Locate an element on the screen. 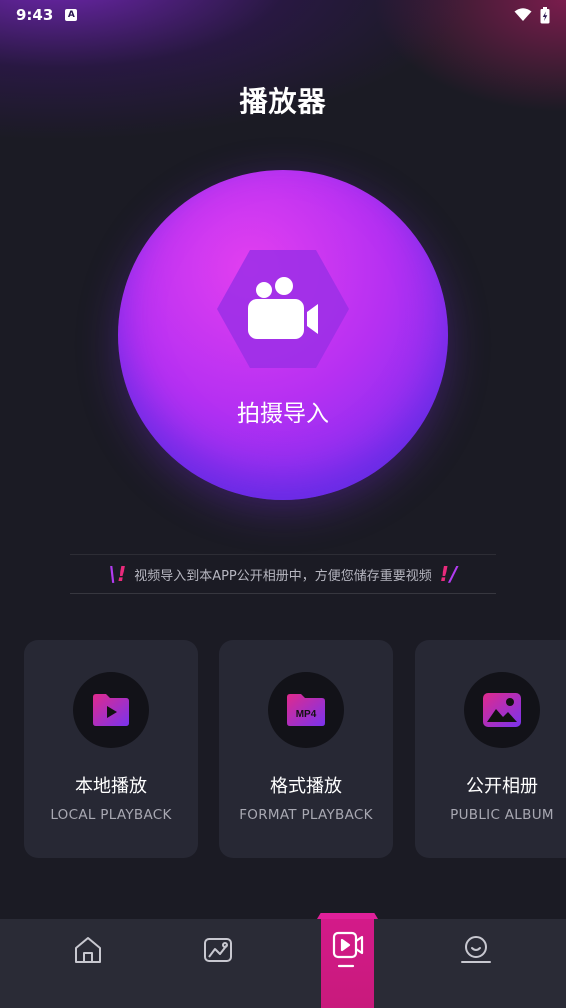 This screenshot has height=1008, width=566. card-local-playback: 本地播放 LOCAL PLAYBACK is located at coordinates (111, 749).